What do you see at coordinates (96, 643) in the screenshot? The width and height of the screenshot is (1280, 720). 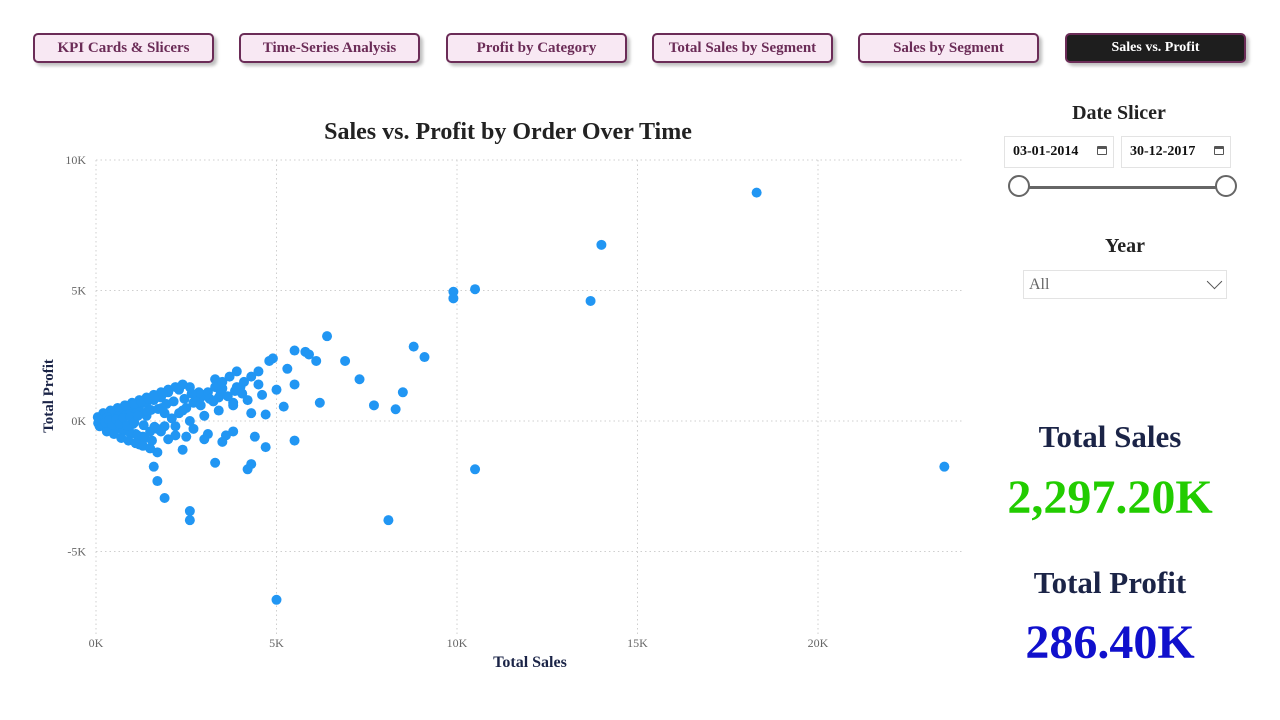 I see `x-tick-label: 0K` at bounding box center [96, 643].